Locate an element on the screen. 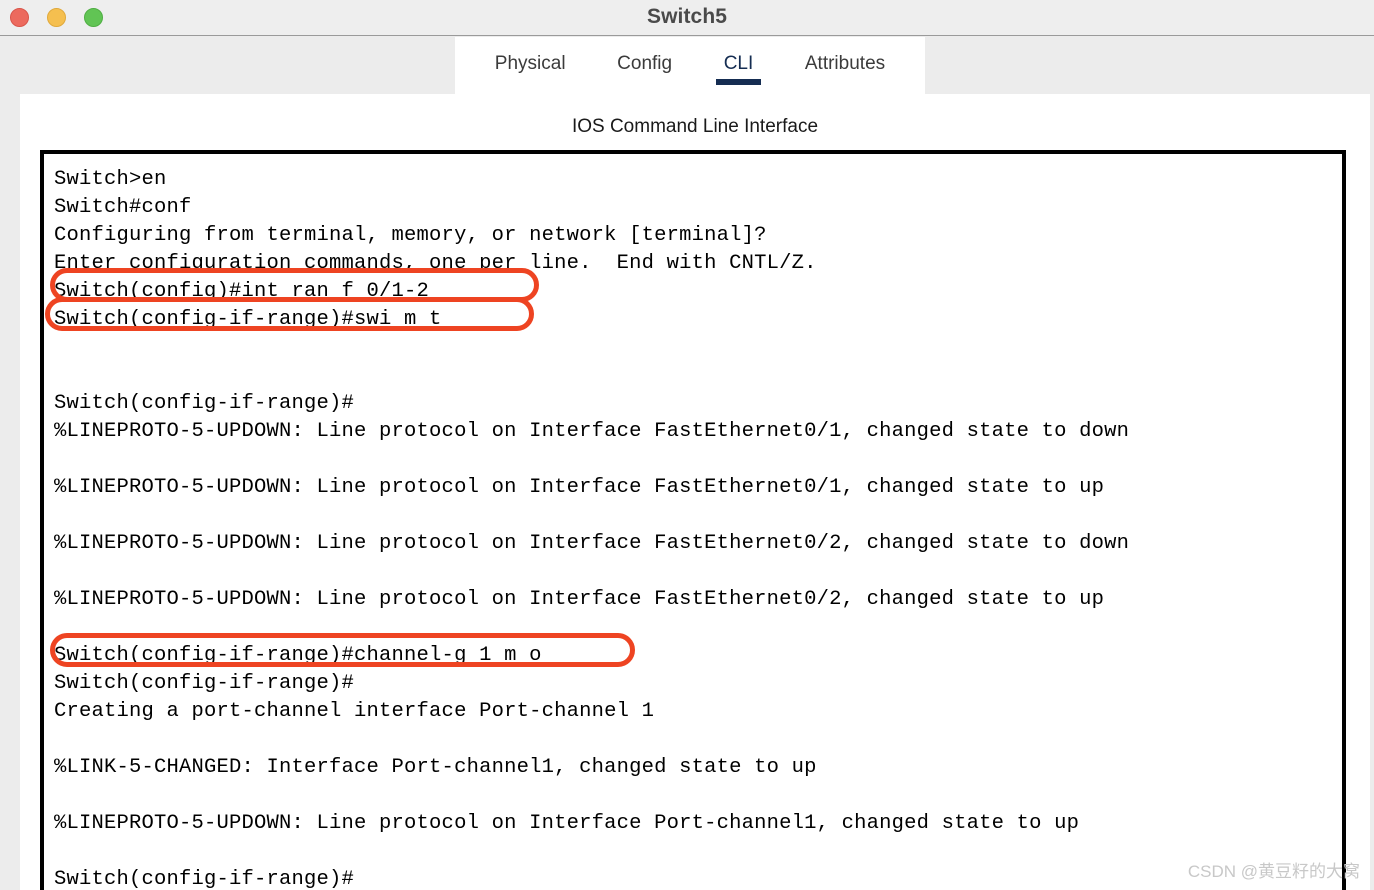  panel-heading: IOS Command Line Interface is located at coordinates (695, 126).